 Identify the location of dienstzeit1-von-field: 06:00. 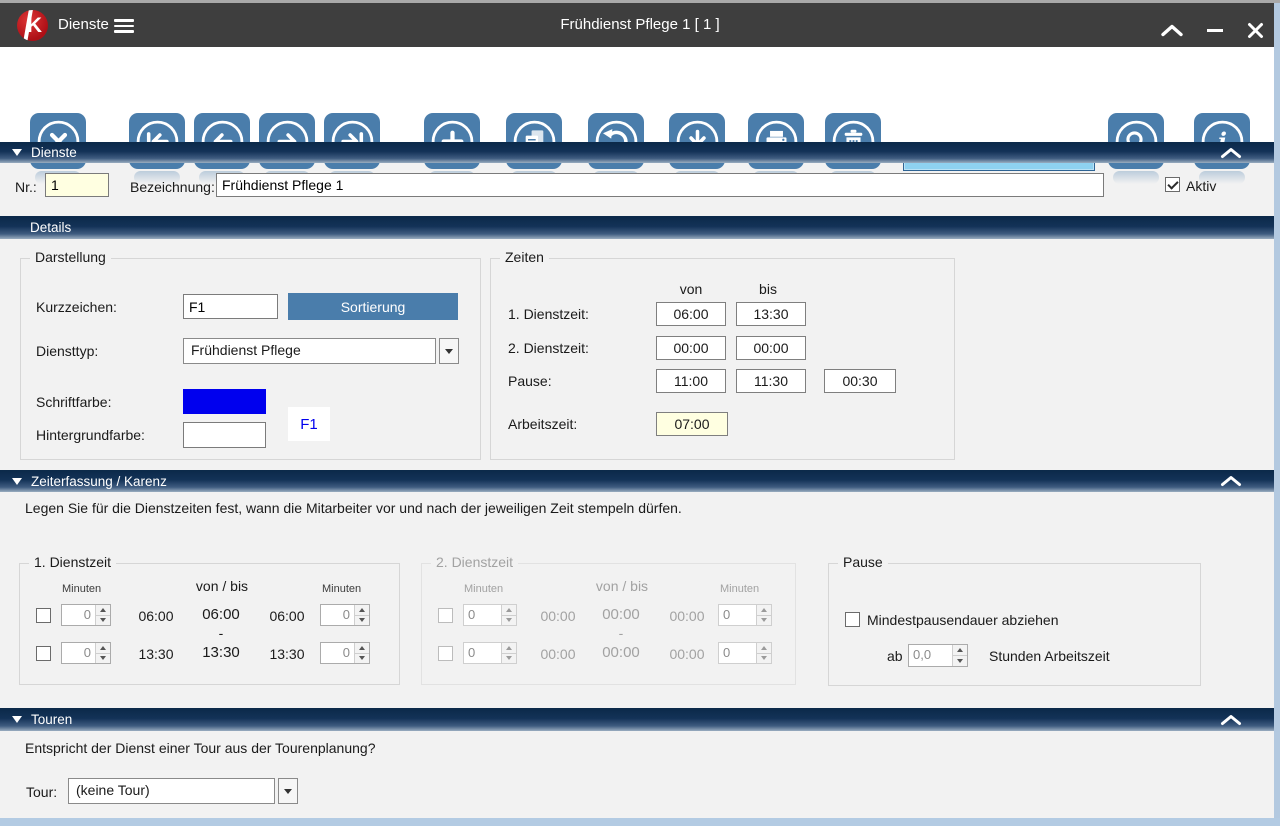
(691, 314).